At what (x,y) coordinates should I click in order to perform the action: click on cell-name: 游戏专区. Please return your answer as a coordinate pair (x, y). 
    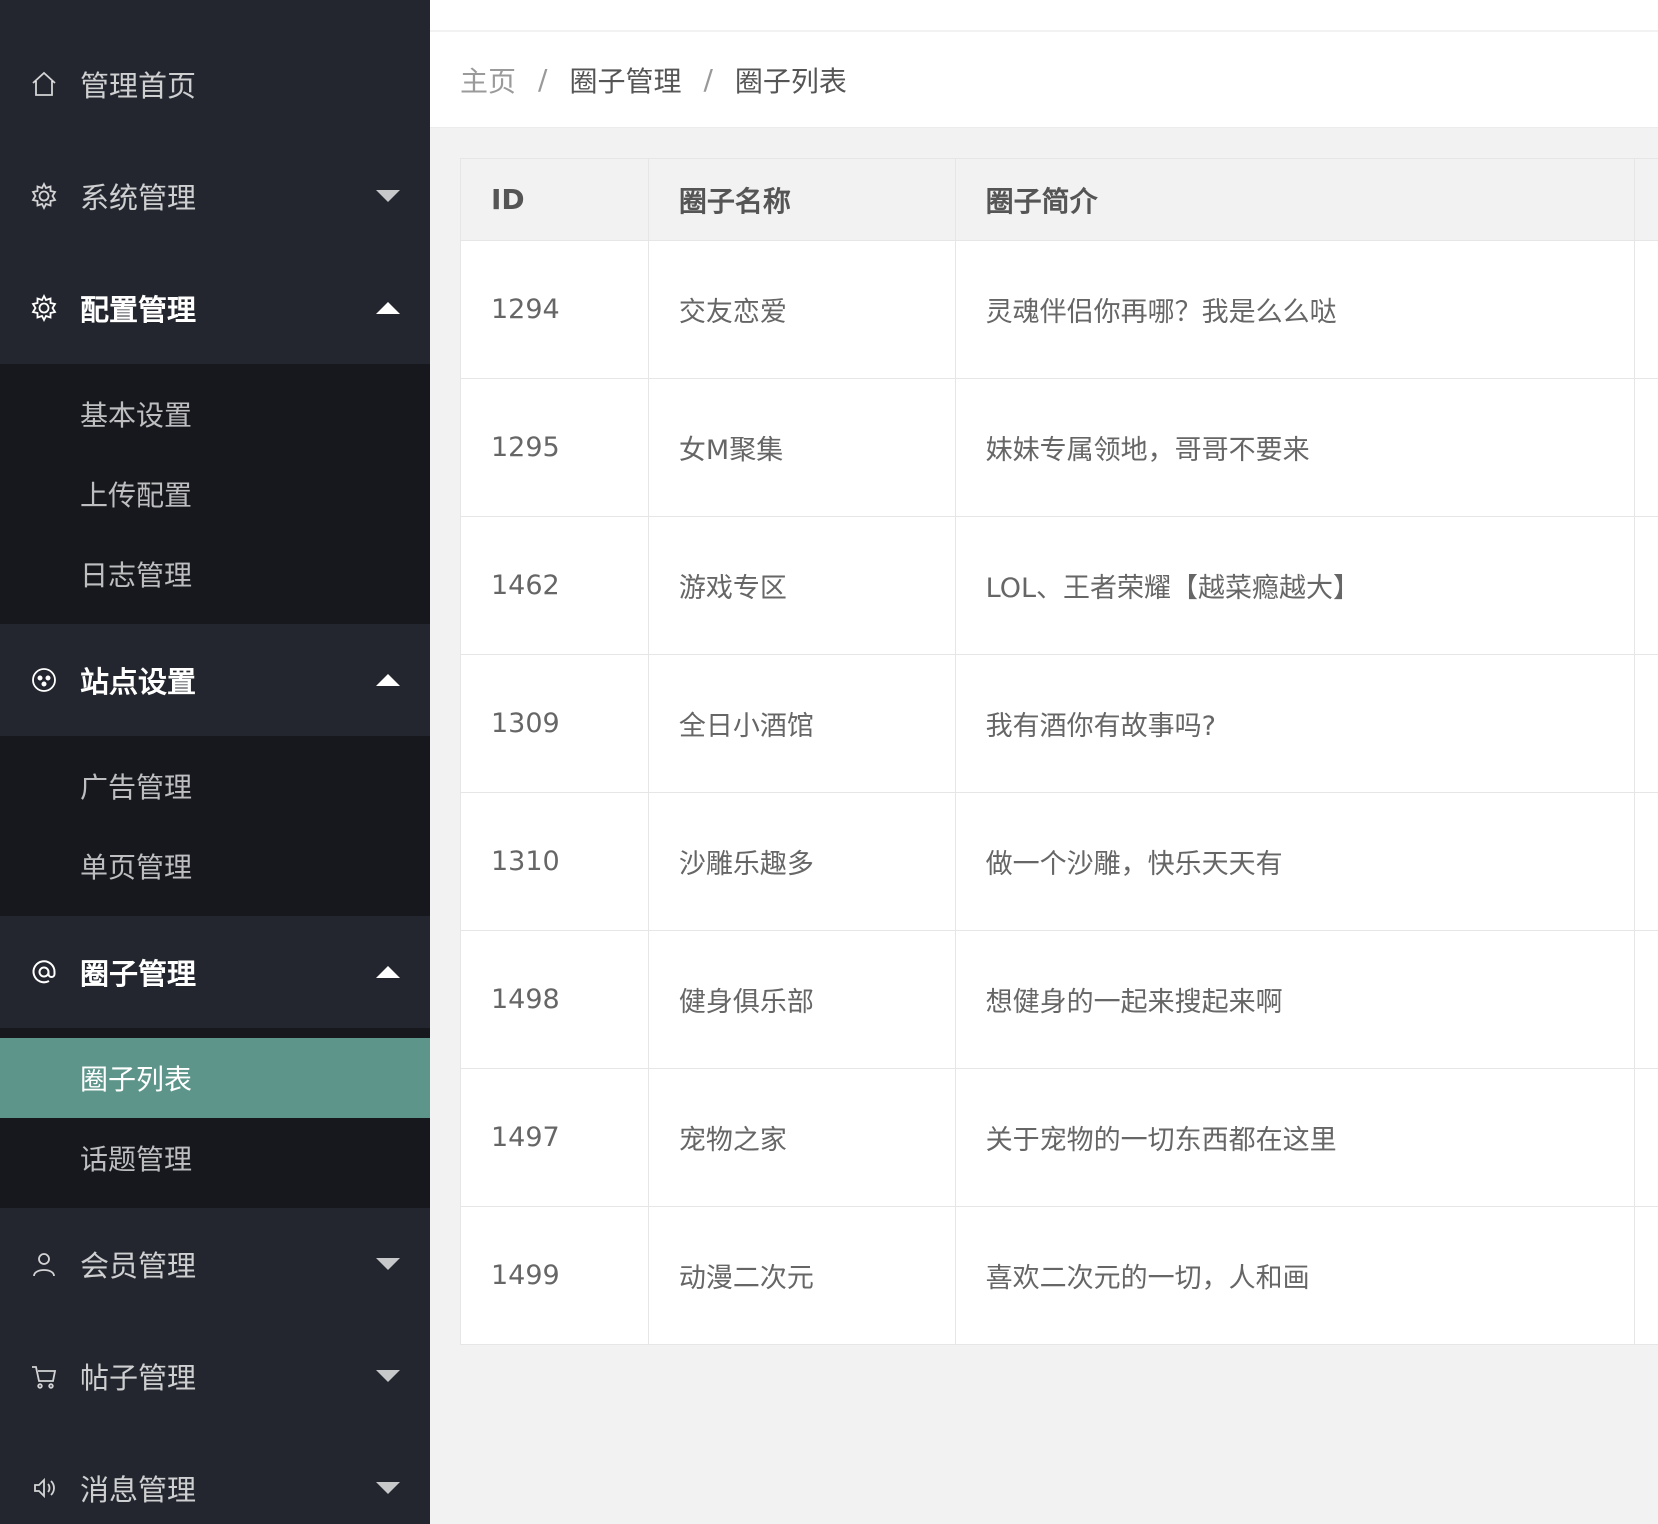
    Looking at the image, I should click on (801, 585).